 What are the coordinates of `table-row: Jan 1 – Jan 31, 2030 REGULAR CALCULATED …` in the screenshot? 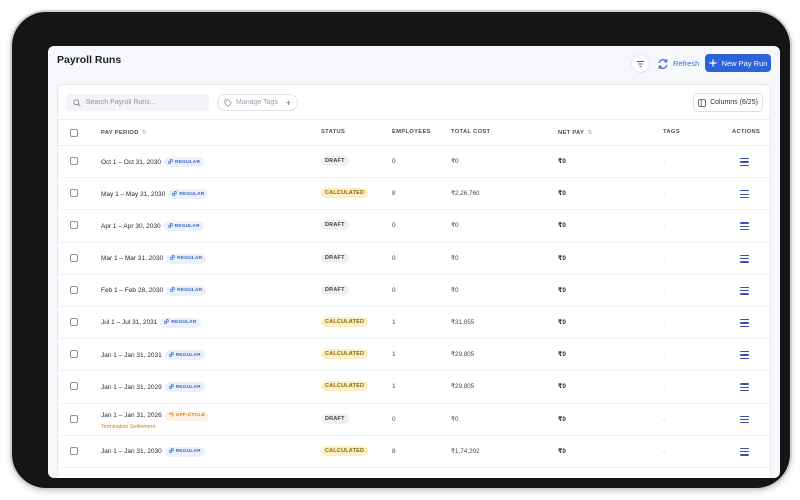 It's located at (414, 452).